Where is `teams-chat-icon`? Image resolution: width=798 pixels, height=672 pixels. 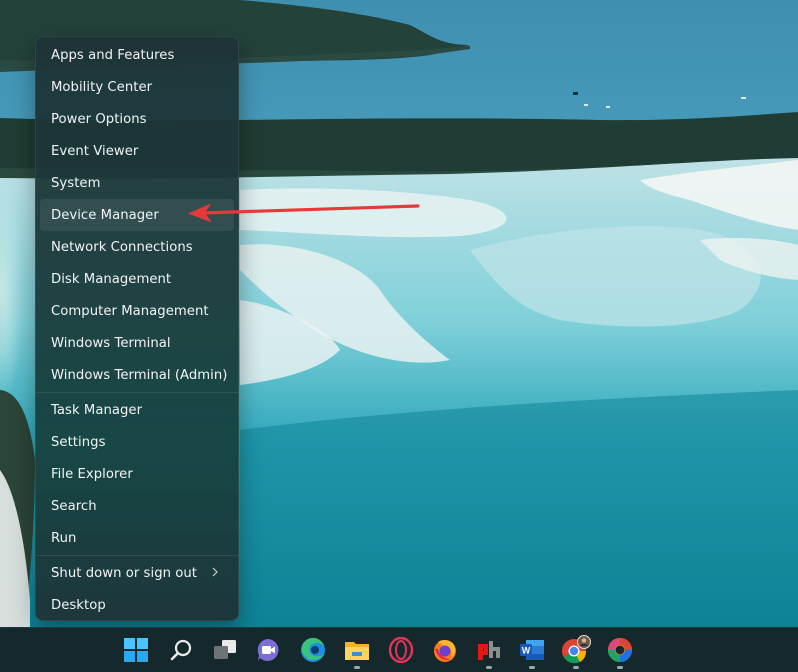 teams-chat-icon is located at coordinates (268, 650).